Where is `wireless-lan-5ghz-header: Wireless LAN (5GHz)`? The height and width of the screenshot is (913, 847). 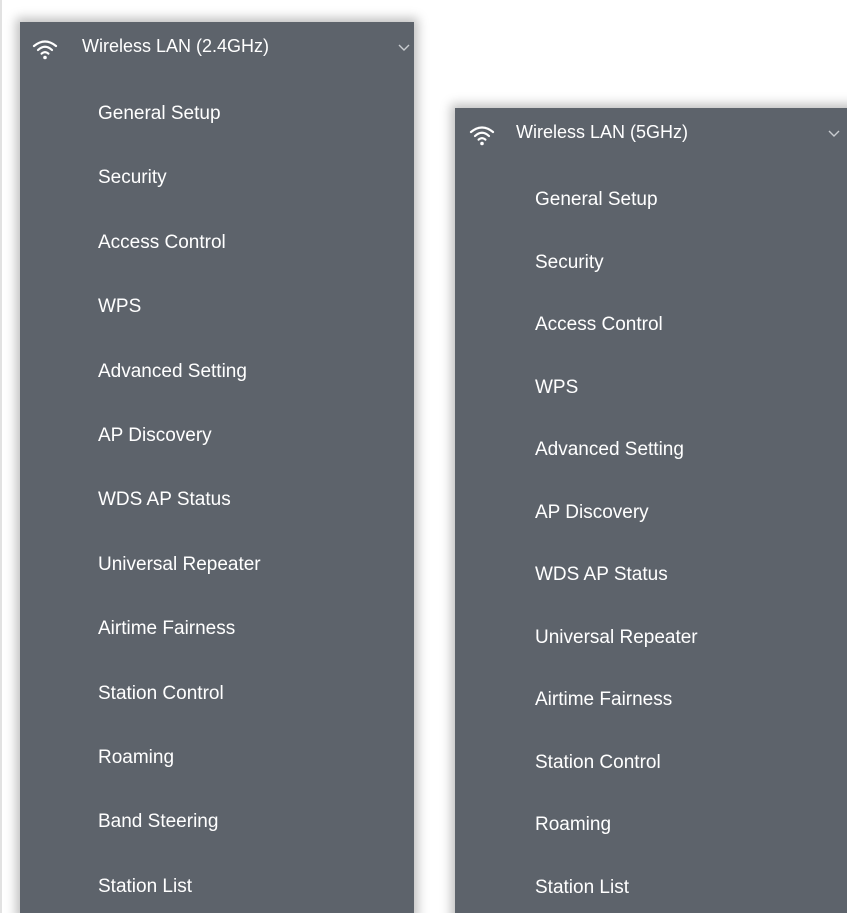 wireless-lan-5ghz-header: Wireless LAN (5GHz) is located at coordinates (651, 138).